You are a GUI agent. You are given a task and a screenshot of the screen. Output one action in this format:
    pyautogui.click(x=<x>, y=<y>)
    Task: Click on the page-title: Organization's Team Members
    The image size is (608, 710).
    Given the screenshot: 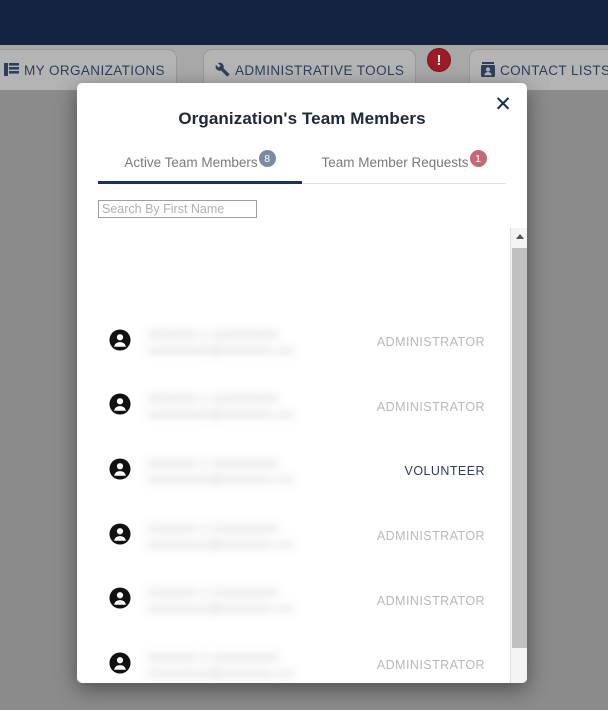 What is the action you would take?
    pyautogui.click(x=302, y=118)
    